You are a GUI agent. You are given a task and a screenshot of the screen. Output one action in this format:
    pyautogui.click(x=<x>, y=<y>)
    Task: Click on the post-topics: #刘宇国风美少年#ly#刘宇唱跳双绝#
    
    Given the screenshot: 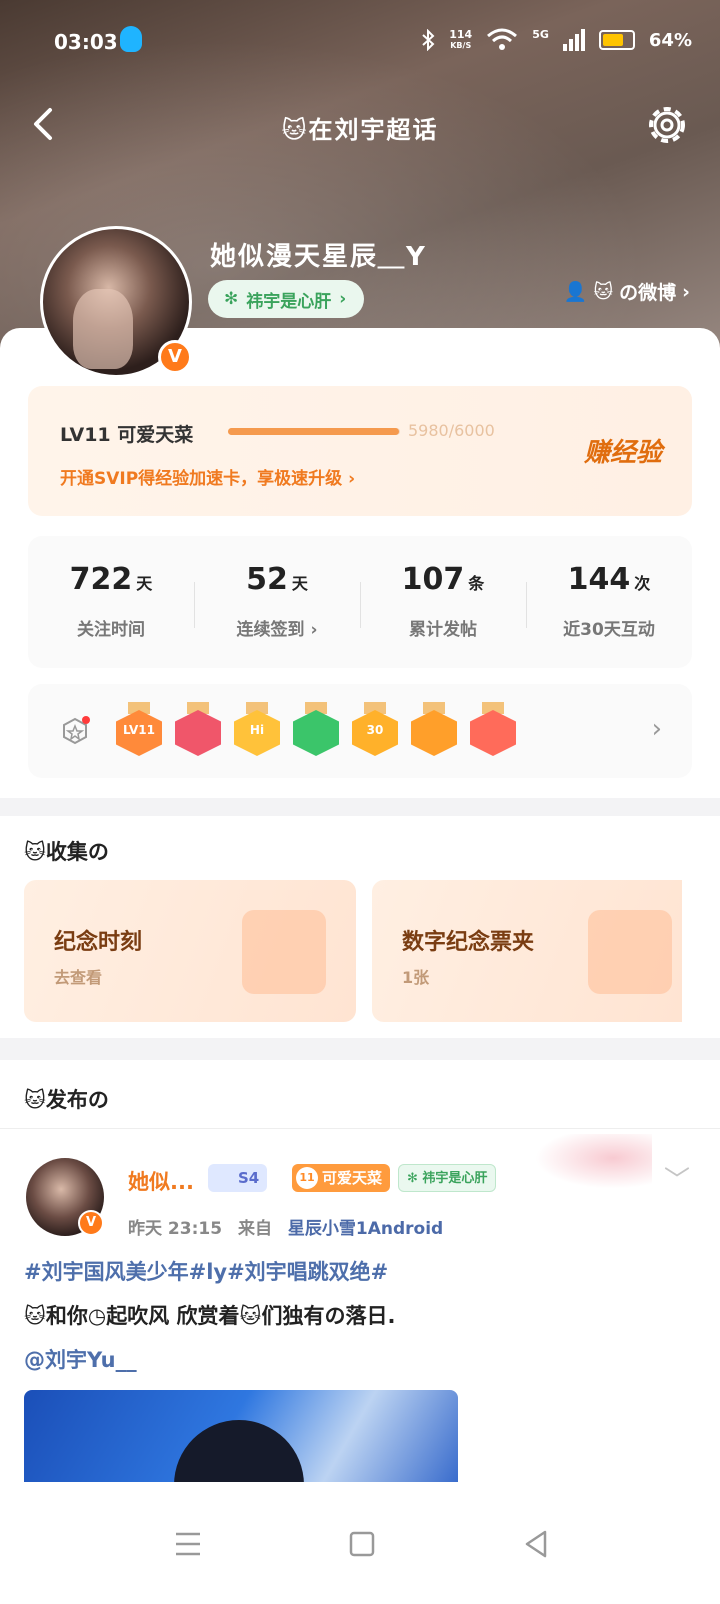 What is the action you would take?
    pyautogui.click(x=206, y=1271)
    